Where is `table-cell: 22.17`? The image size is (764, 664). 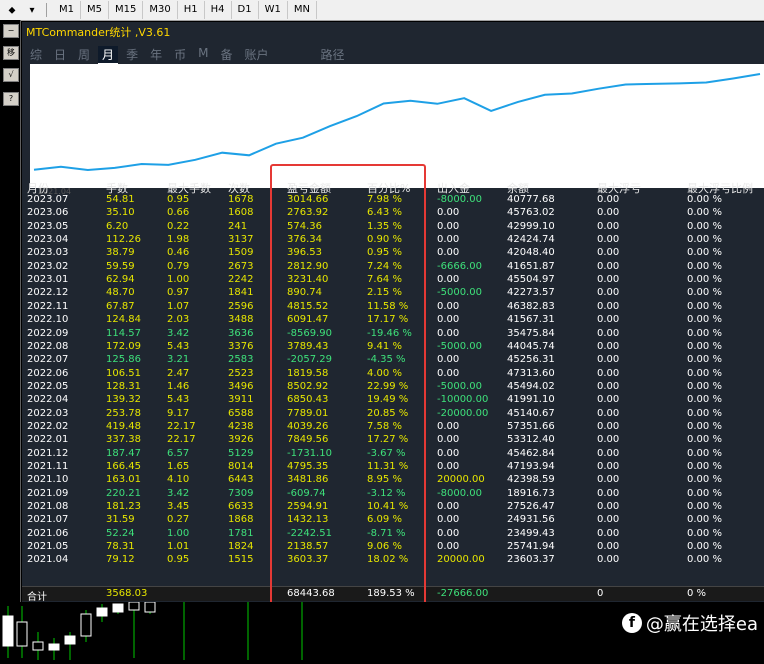 table-cell: 22.17 is located at coordinates (181, 426).